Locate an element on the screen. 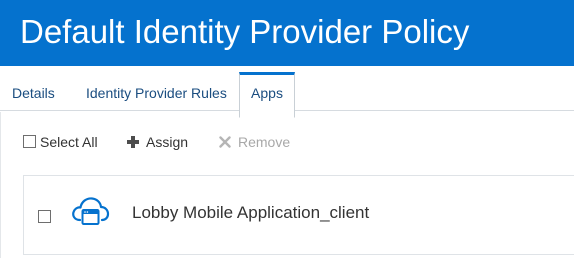 Image resolution: width=574 pixels, height=258 pixels. tab-apps-label: Apps is located at coordinates (267, 93).